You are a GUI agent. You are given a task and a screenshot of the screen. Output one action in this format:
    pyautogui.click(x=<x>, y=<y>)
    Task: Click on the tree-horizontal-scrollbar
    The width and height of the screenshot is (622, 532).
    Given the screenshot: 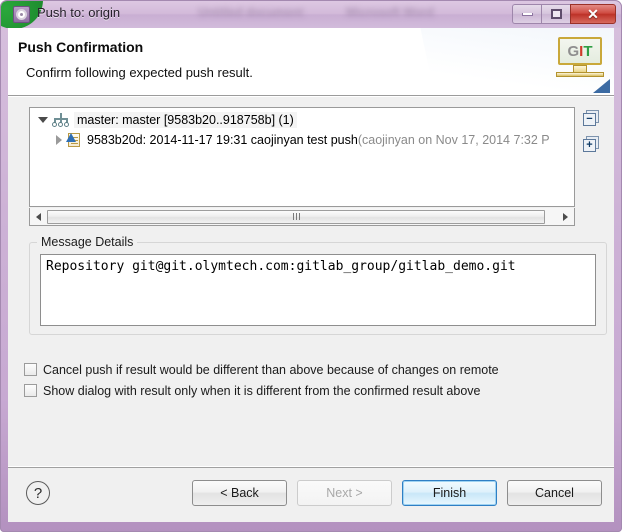 What is the action you would take?
    pyautogui.click(x=302, y=217)
    